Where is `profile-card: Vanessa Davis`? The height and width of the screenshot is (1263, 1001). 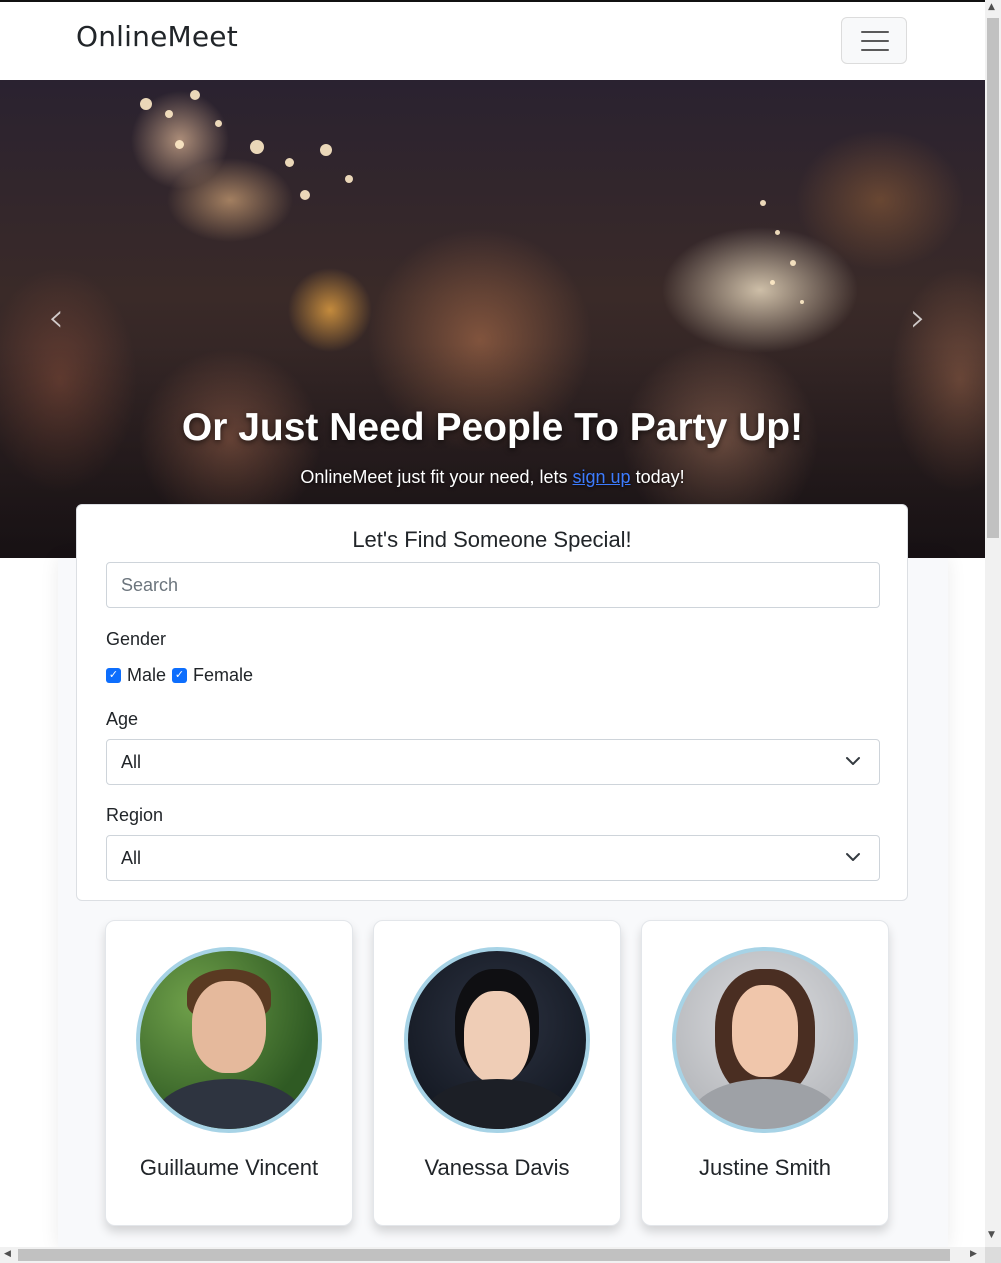 profile-card: Vanessa Davis is located at coordinates (497, 1073).